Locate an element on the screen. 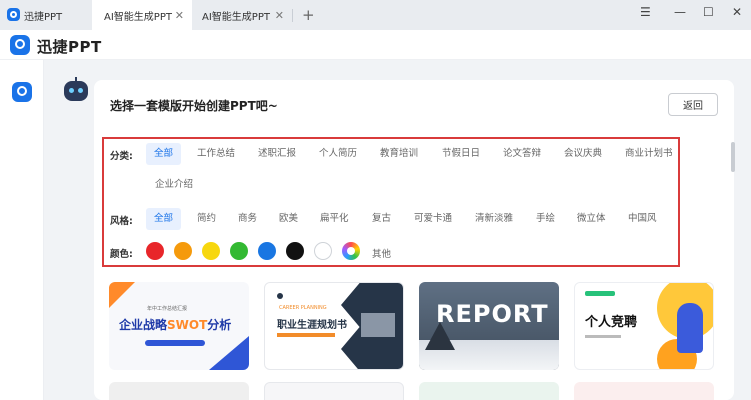  category-report: 述职汇报 is located at coordinates (277, 154).